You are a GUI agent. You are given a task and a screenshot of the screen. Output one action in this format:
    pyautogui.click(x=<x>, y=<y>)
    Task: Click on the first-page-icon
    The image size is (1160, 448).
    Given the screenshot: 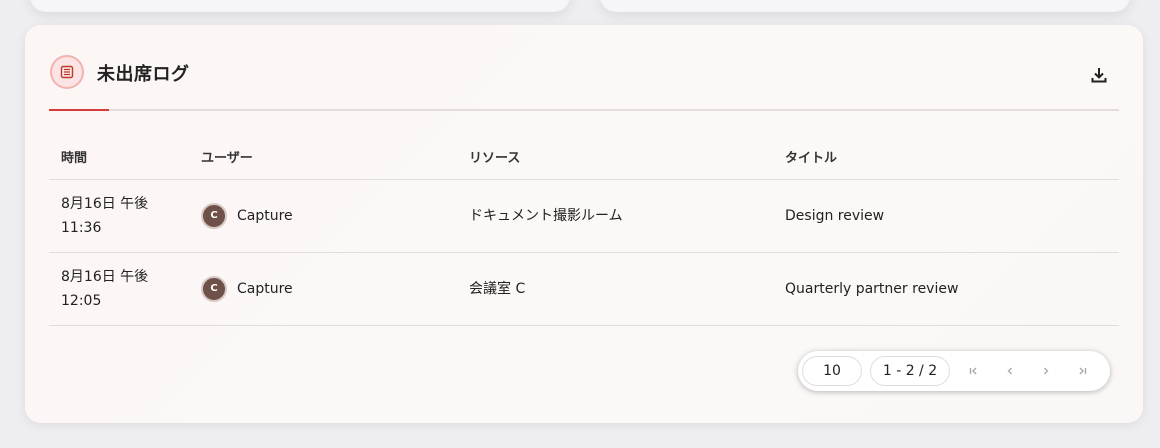 What is the action you would take?
    pyautogui.click(x=973, y=371)
    